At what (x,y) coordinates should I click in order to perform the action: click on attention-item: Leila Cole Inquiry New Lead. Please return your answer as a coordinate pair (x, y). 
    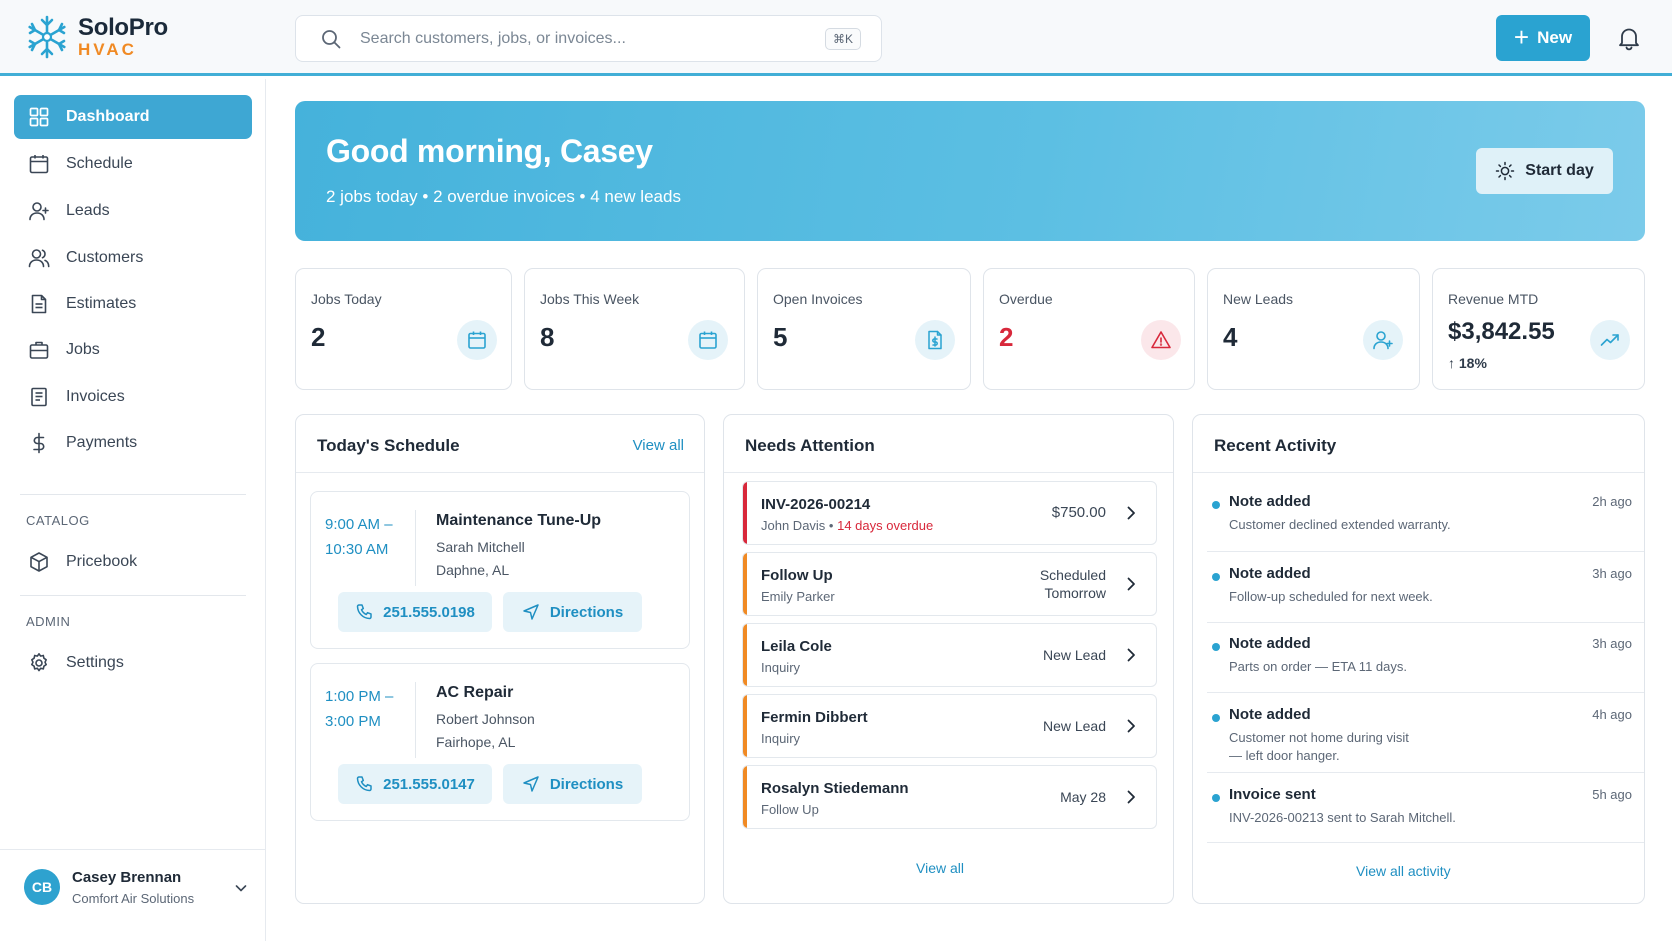
    Looking at the image, I should click on (949, 655).